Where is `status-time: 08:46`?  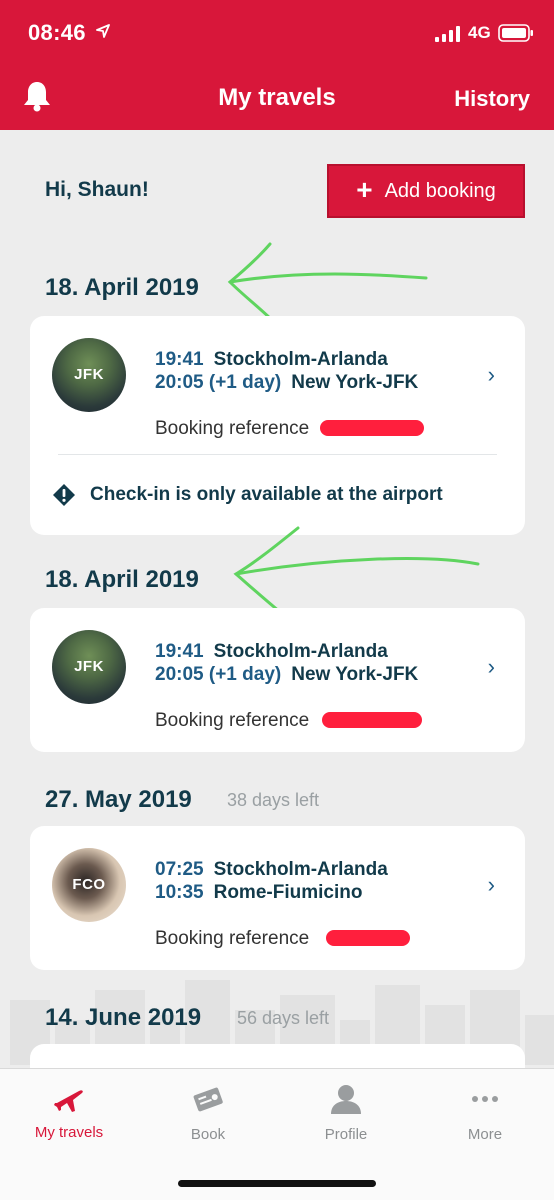
status-time: 08:46 is located at coordinates (57, 32).